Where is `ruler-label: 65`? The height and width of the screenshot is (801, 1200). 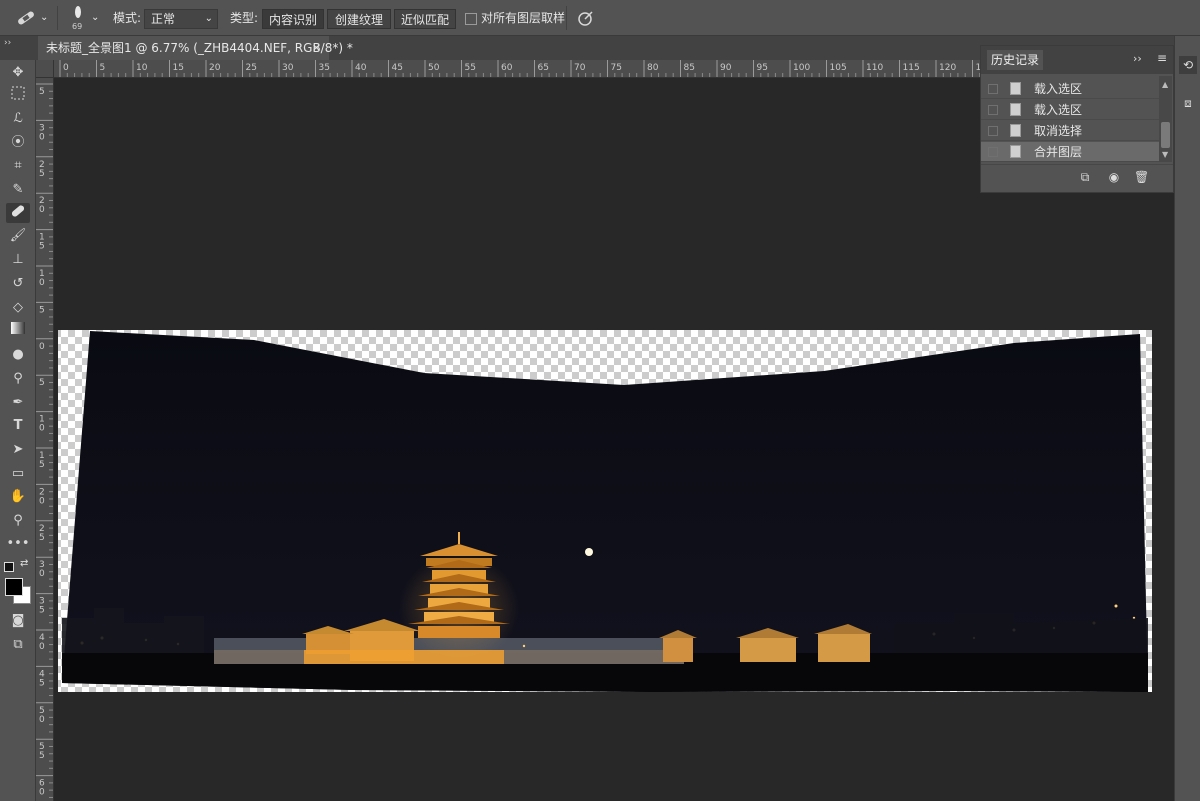 ruler-label: 65 is located at coordinates (543, 68).